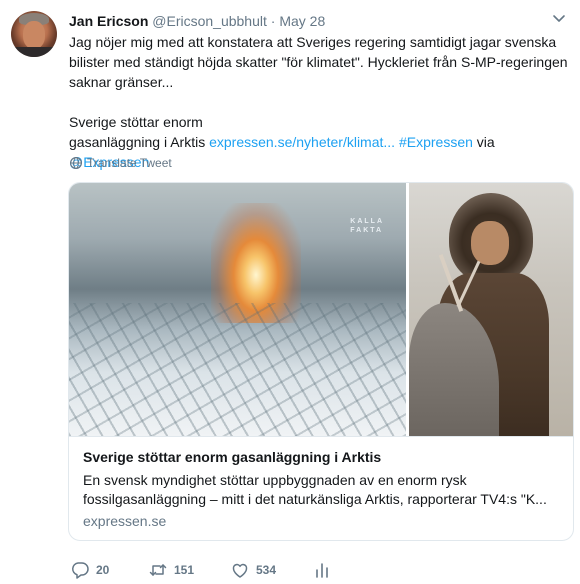  What do you see at coordinates (237, 369) in the screenshot?
I see `plant-structures` at bounding box center [237, 369].